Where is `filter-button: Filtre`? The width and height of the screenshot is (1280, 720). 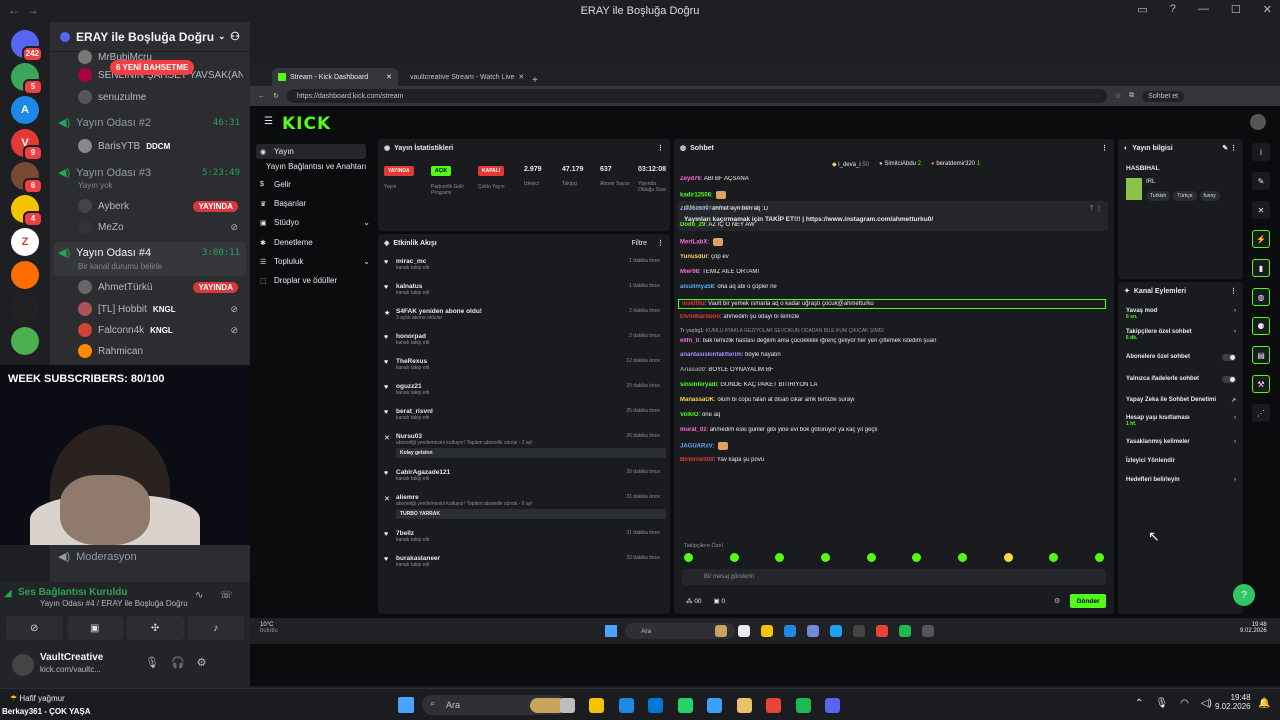 filter-button: Filtre is located at coordinates (639, 243).